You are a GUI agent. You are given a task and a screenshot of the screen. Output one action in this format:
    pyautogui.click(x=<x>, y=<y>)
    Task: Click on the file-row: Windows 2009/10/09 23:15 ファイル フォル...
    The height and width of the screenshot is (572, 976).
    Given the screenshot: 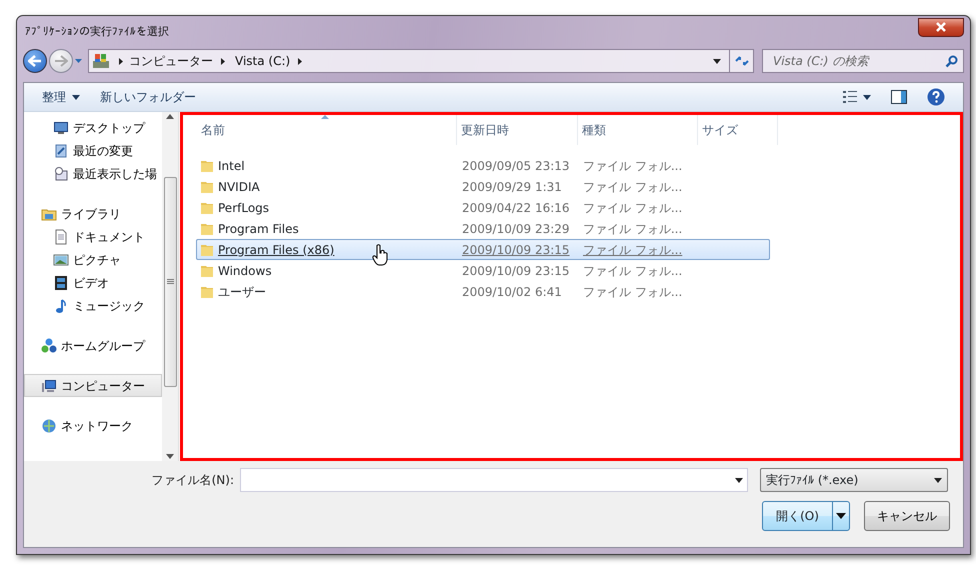 What is the action you would take?
    pyautogui.click(x=483, y=270)
    